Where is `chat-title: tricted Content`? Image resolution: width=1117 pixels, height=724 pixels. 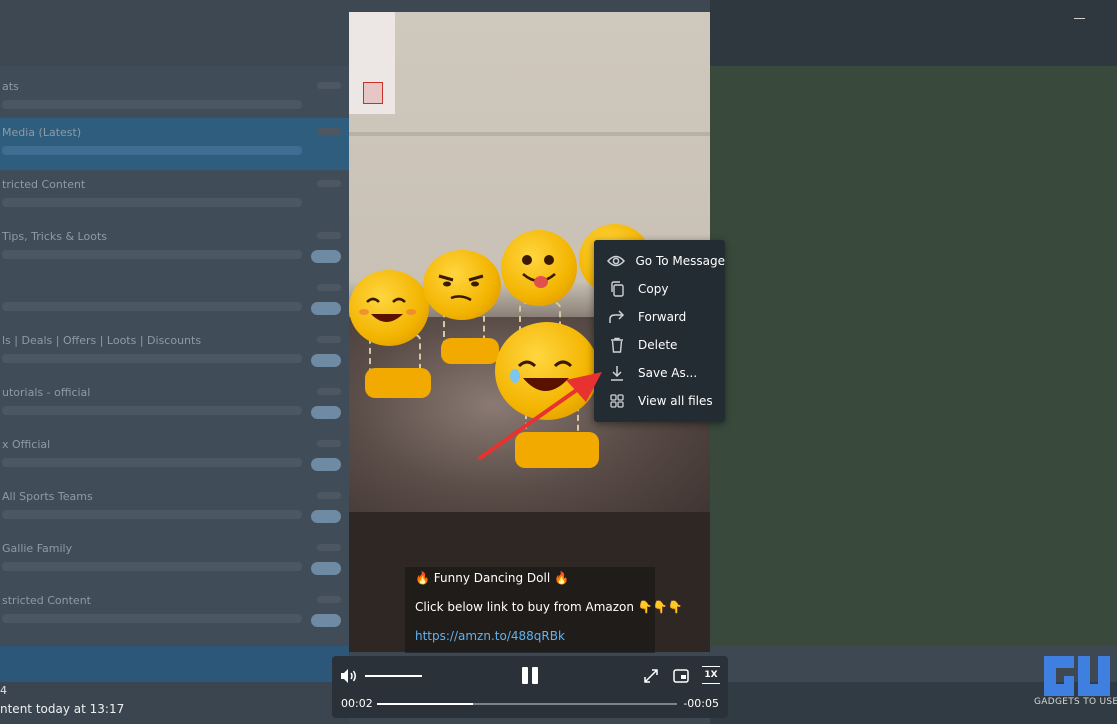
chat-title: tricted Content is located at coordinates (44, 184).